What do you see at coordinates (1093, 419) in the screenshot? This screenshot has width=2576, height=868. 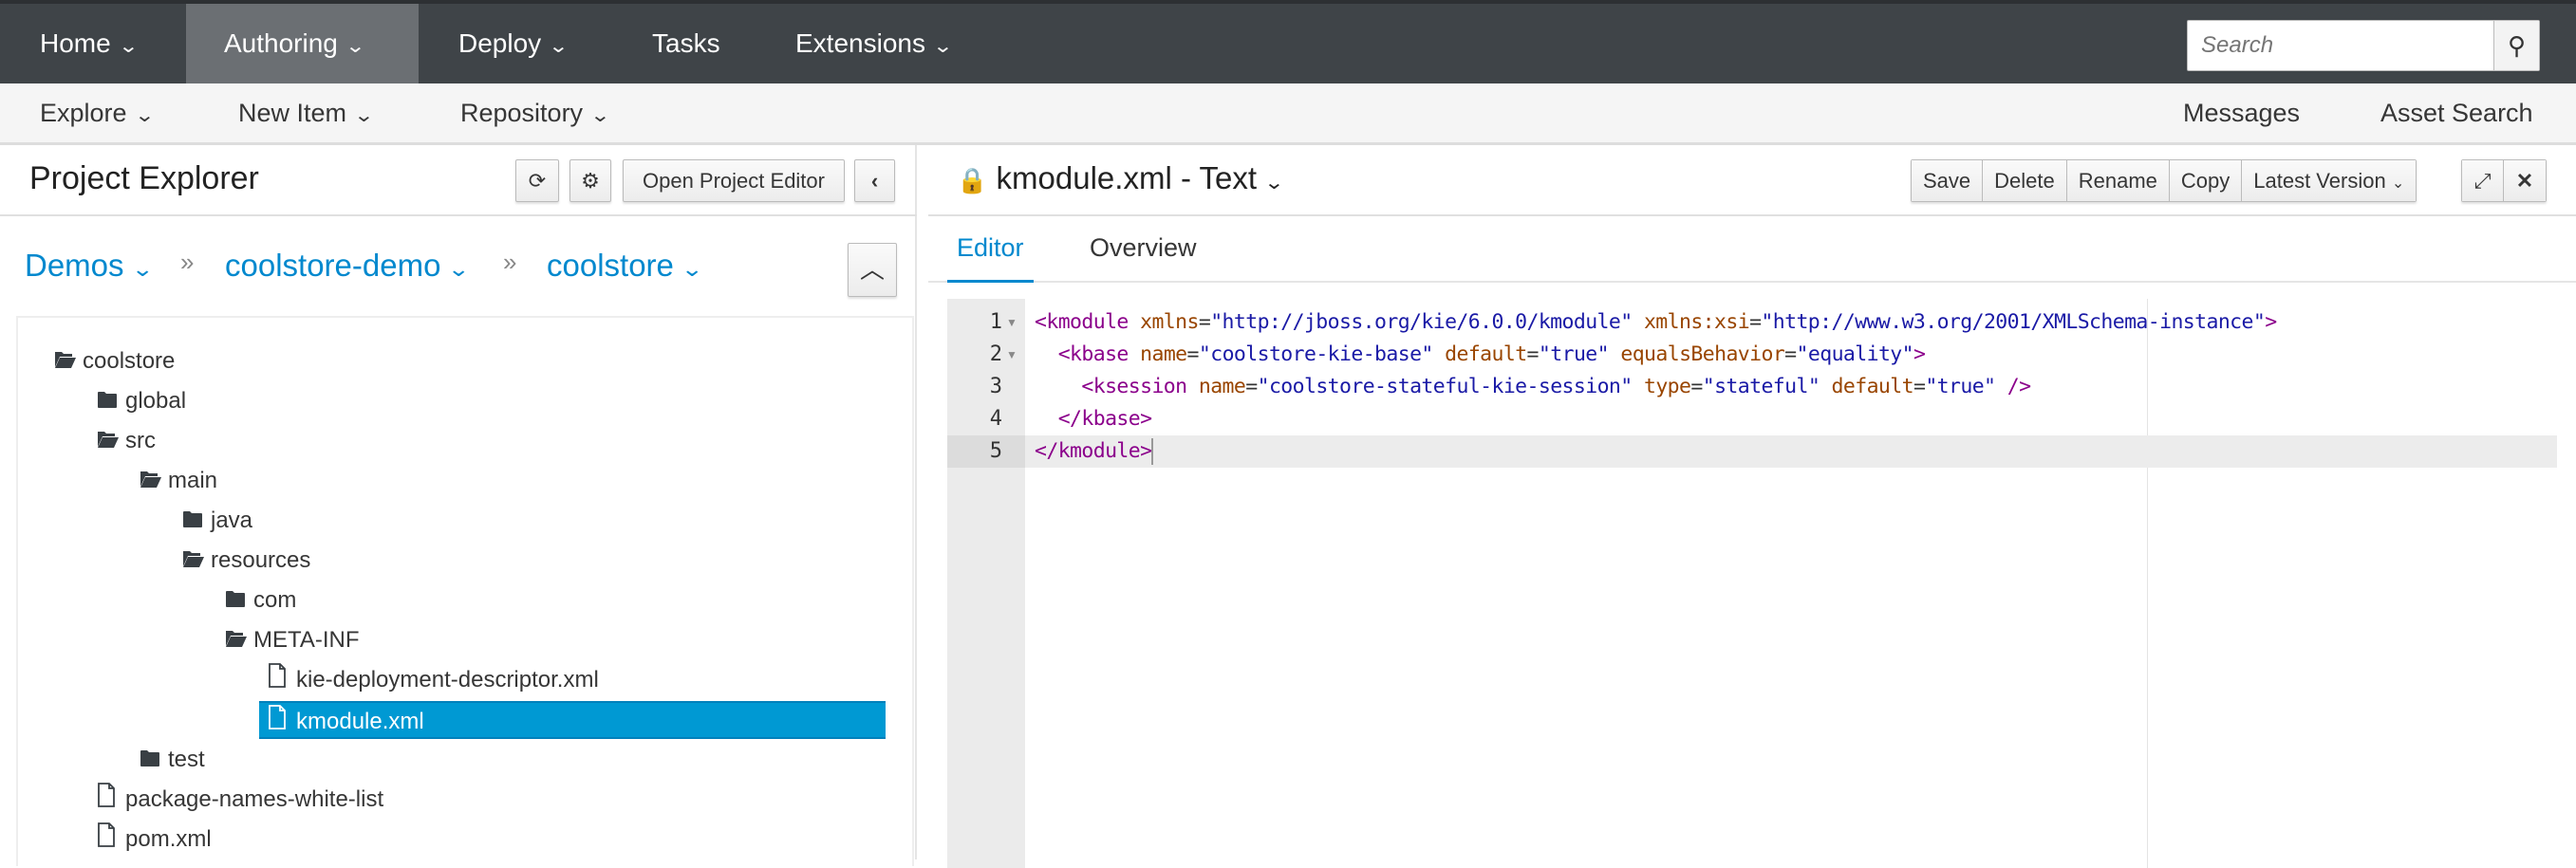 I see `code-line: </kbase>` at bounding box center [1093, 419].